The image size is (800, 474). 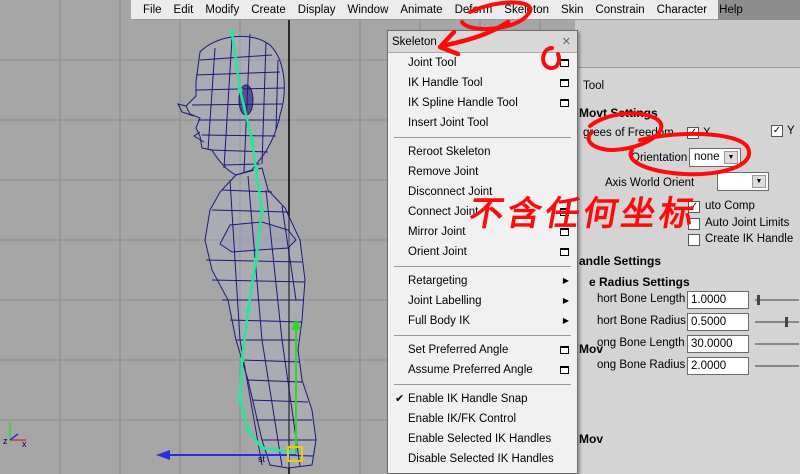 I want to click on skeleton-menu-title: Skeleton ✕, so click(x=482, y=42).